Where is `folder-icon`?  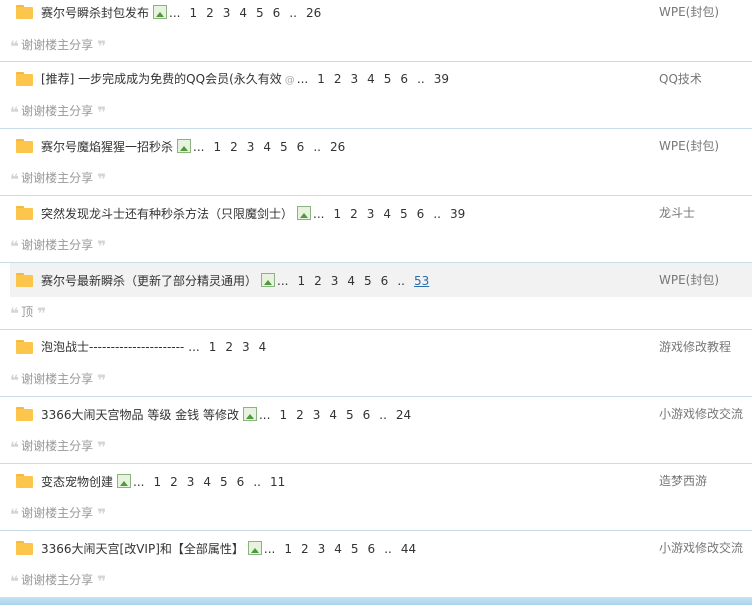
folder-icon is located at coordinates (24, 548).